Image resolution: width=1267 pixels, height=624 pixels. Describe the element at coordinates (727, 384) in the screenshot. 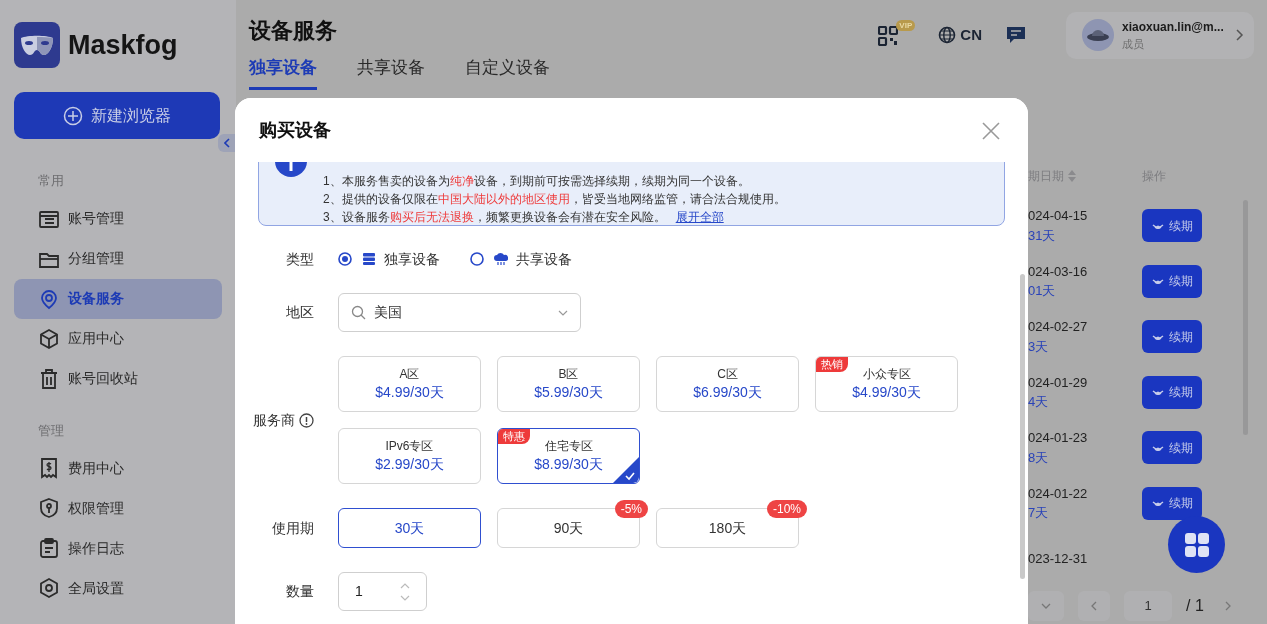

I see `provider-option: C区 $6.99/30天` at that location.